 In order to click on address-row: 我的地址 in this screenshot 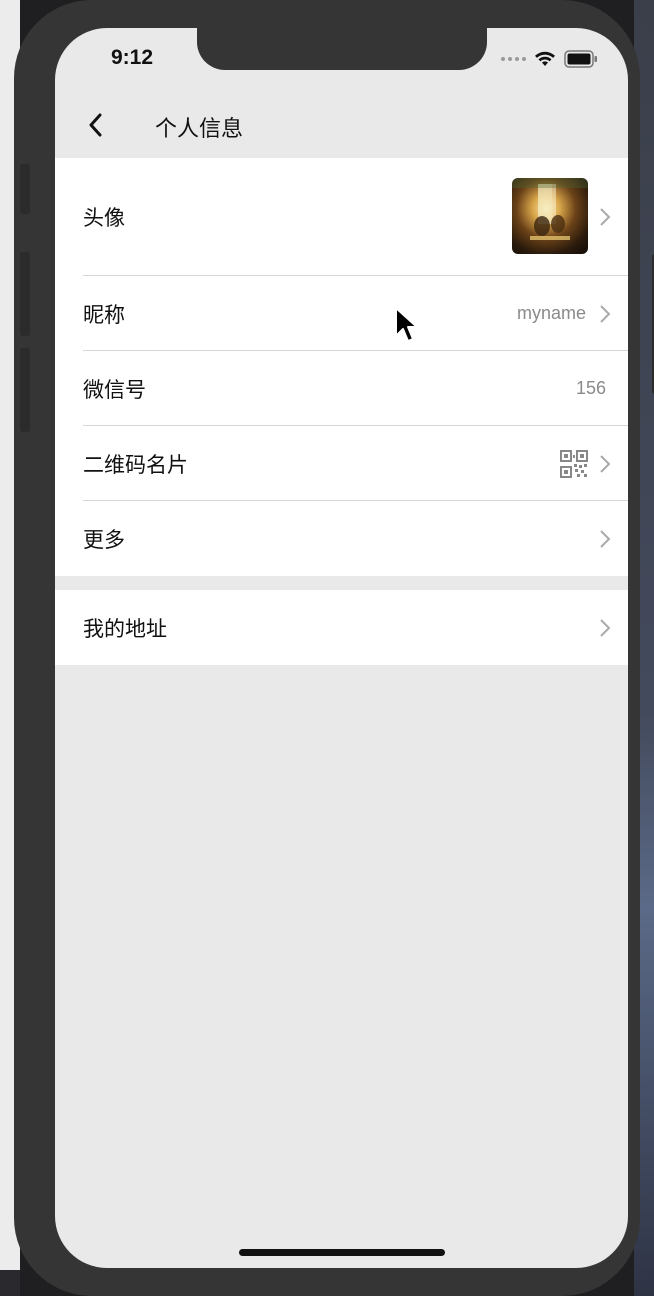, I will do `click(341, 627)`.